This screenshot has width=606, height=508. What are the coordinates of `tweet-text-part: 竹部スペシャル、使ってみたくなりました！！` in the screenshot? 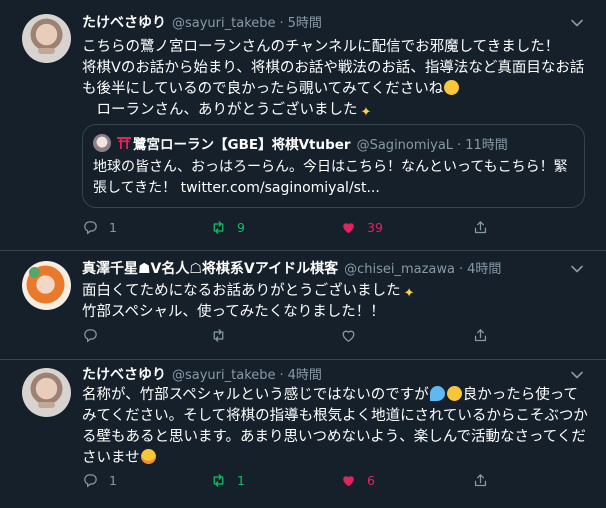 It's located at (233, 312).